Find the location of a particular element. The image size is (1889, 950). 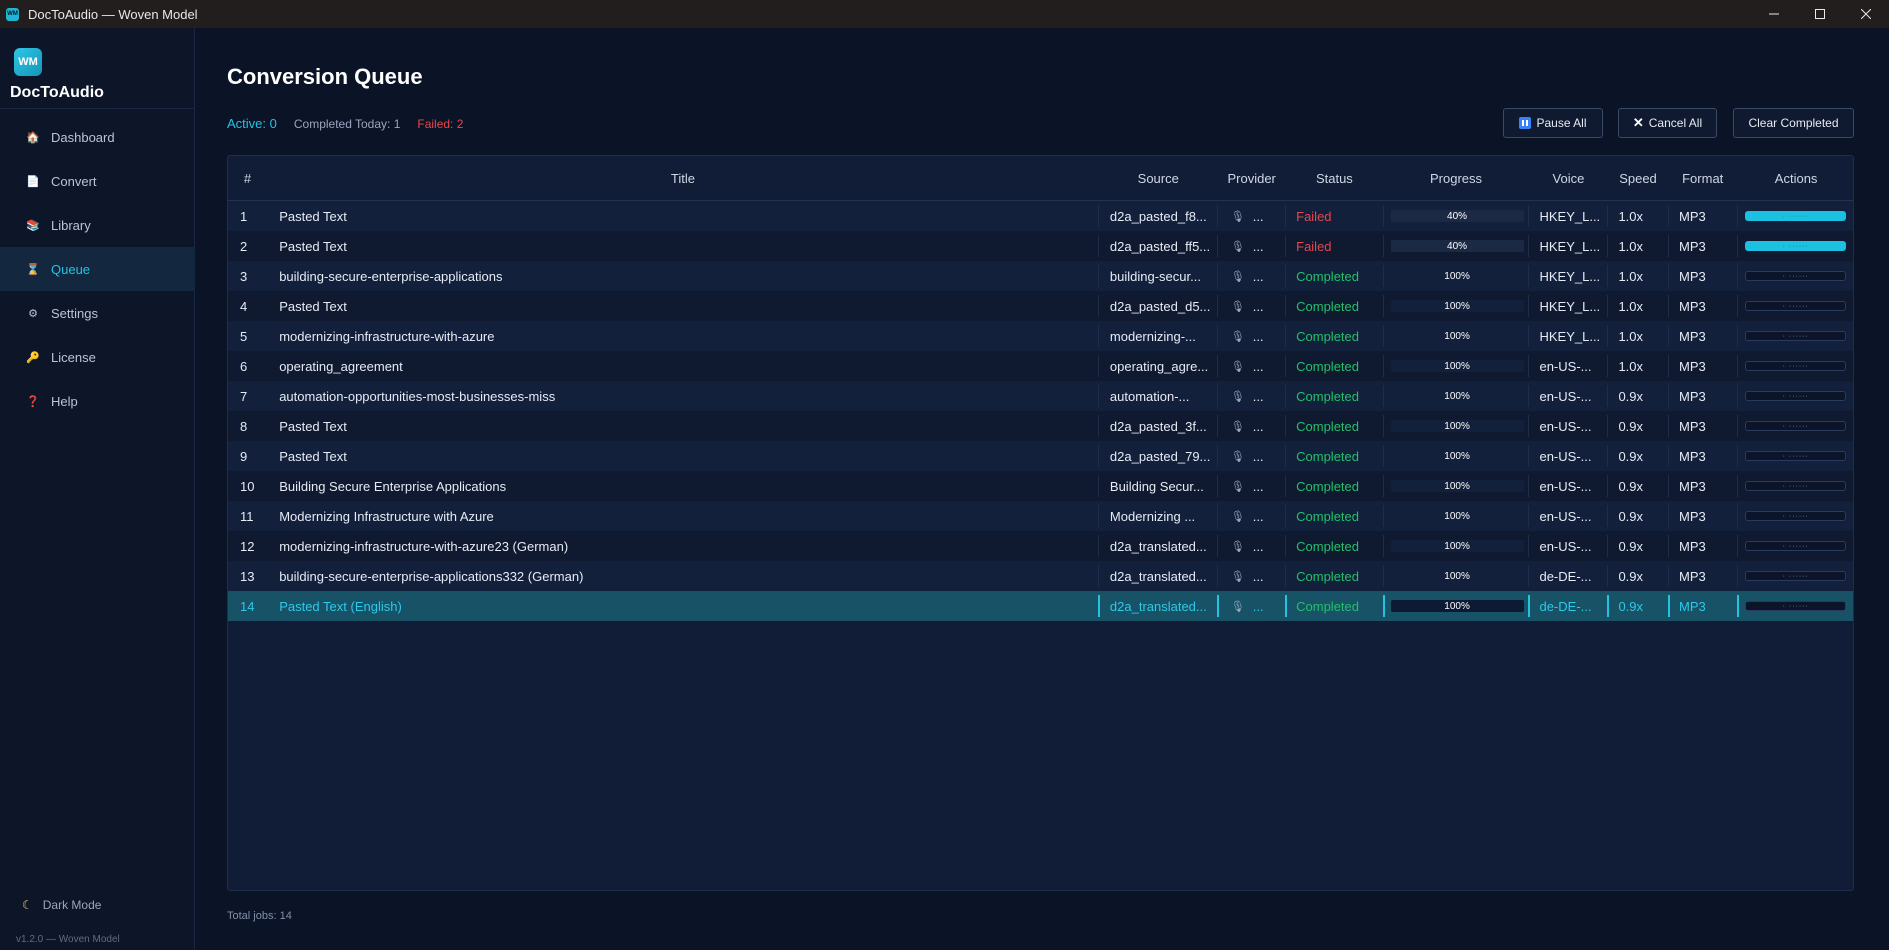

column-header: Title is located at coordinates (683, 178).